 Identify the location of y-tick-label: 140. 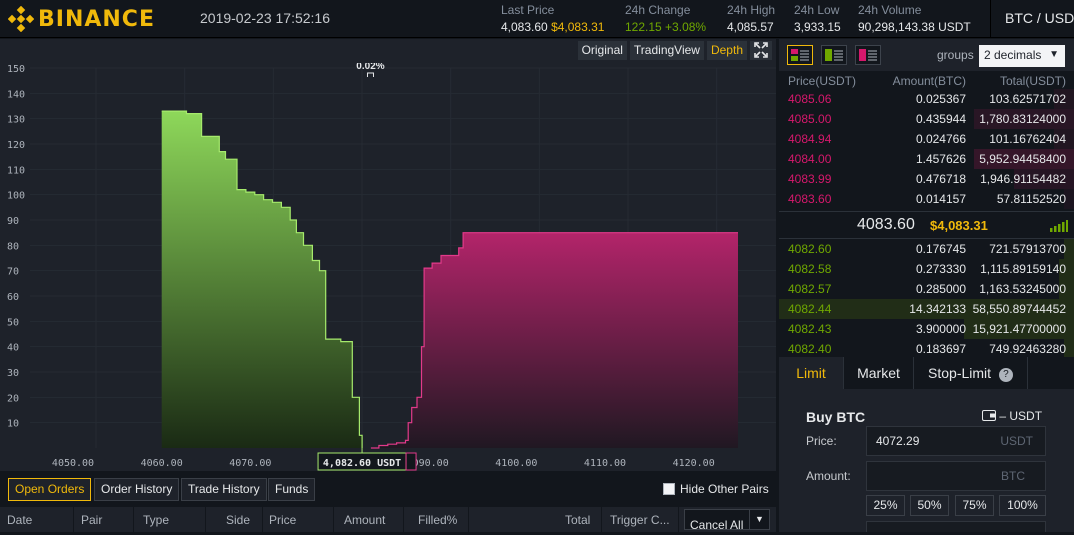
(16, 94).